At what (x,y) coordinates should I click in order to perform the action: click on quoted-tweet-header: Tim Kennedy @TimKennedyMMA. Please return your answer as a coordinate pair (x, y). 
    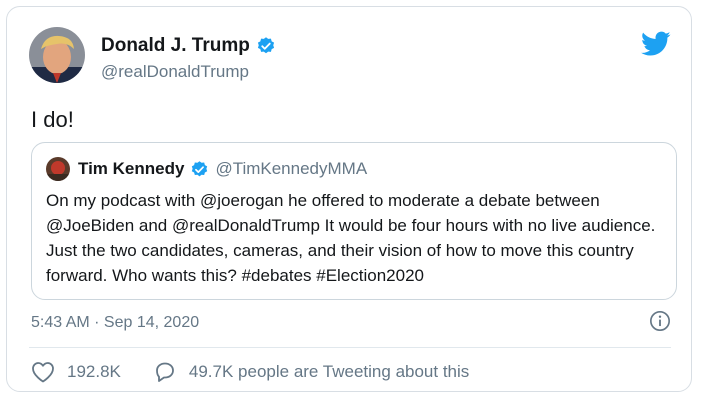
    Looking at the image, I should click on (206, 169).